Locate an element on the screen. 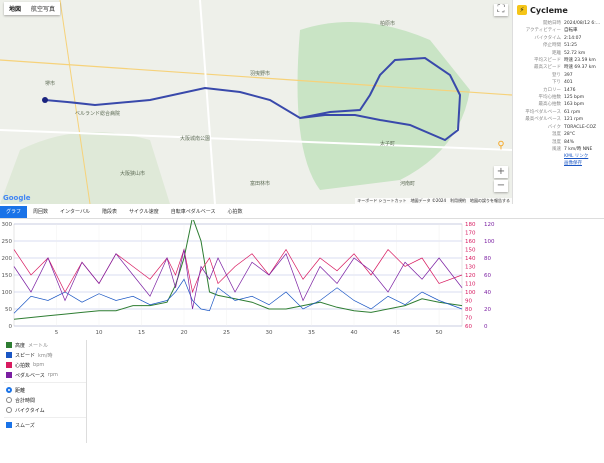  tab-5: 自転車ペダルベース is located at coordinates (193, 212).